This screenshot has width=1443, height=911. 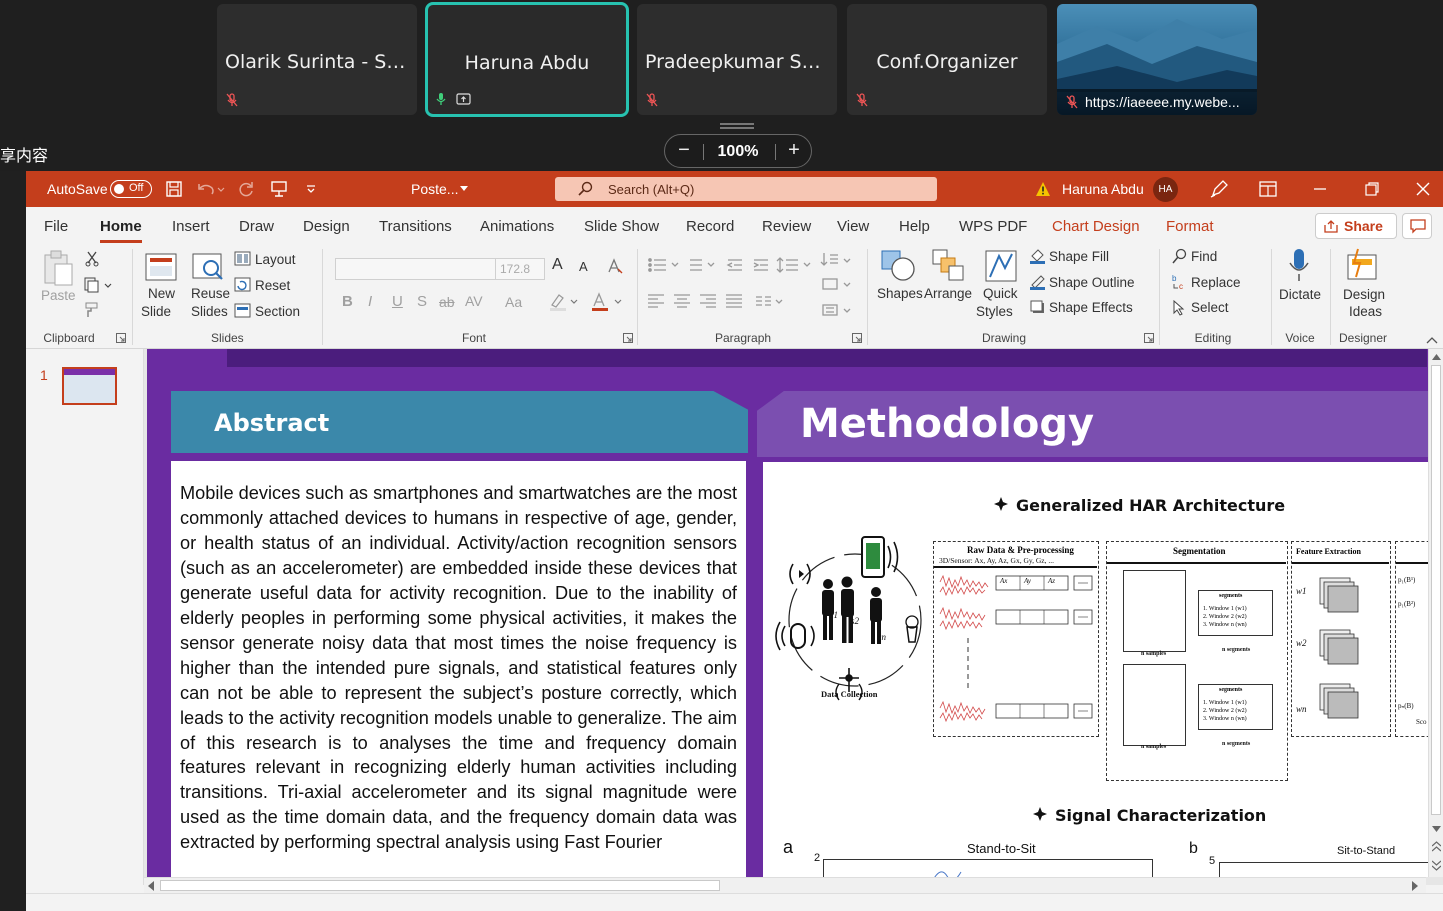 What do you see at coordinates (191, 226) in the screenshot?
I see `tab-insert: Insert` at bounding box center [191, 226].